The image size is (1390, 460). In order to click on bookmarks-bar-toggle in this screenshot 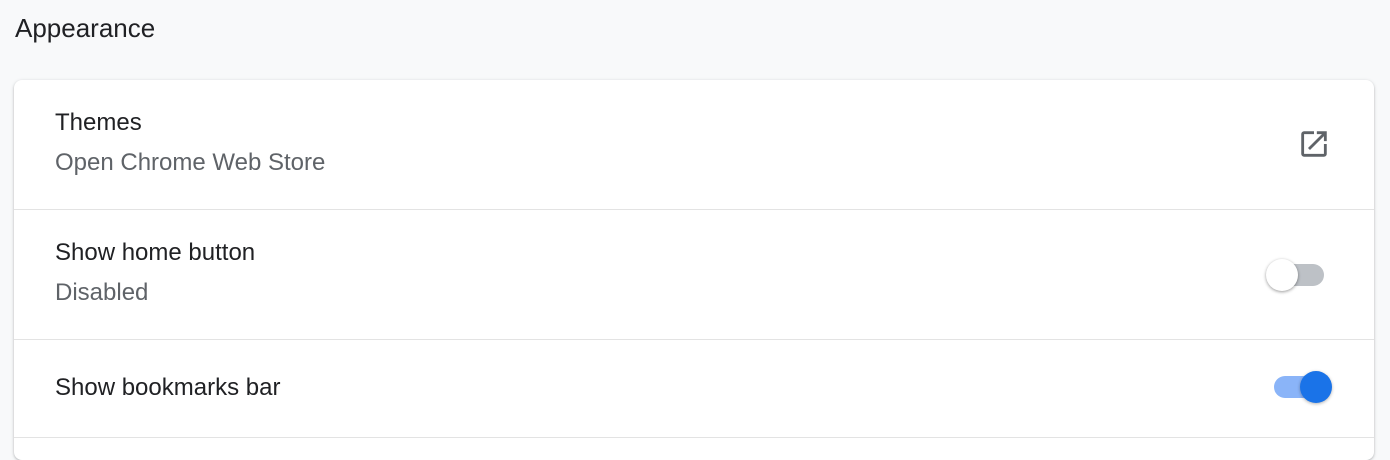, I will do `click(1301, 386)`.